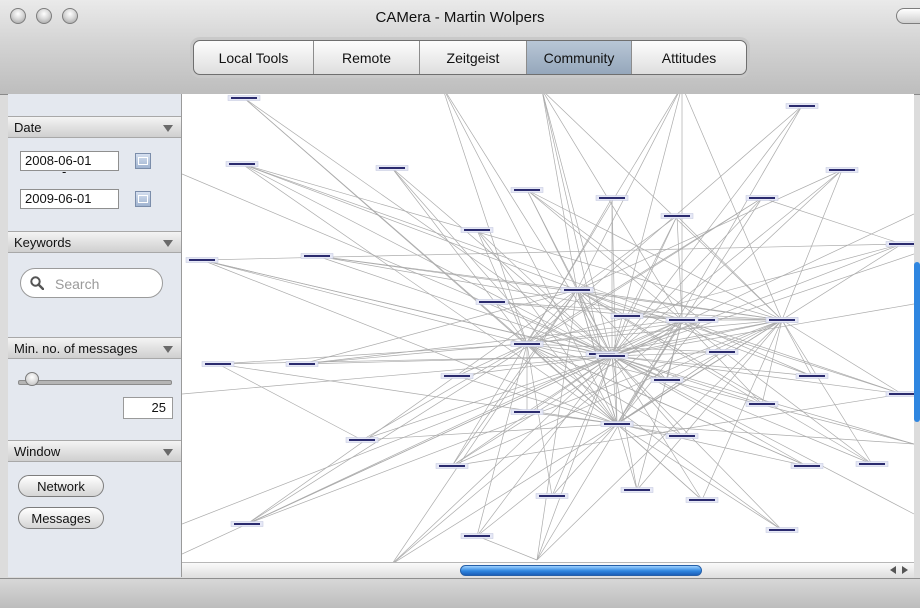 Image resolution: width=920 pixels, height=608 pixels. I want to click on search-placeholder: Search, so click(77, 284).